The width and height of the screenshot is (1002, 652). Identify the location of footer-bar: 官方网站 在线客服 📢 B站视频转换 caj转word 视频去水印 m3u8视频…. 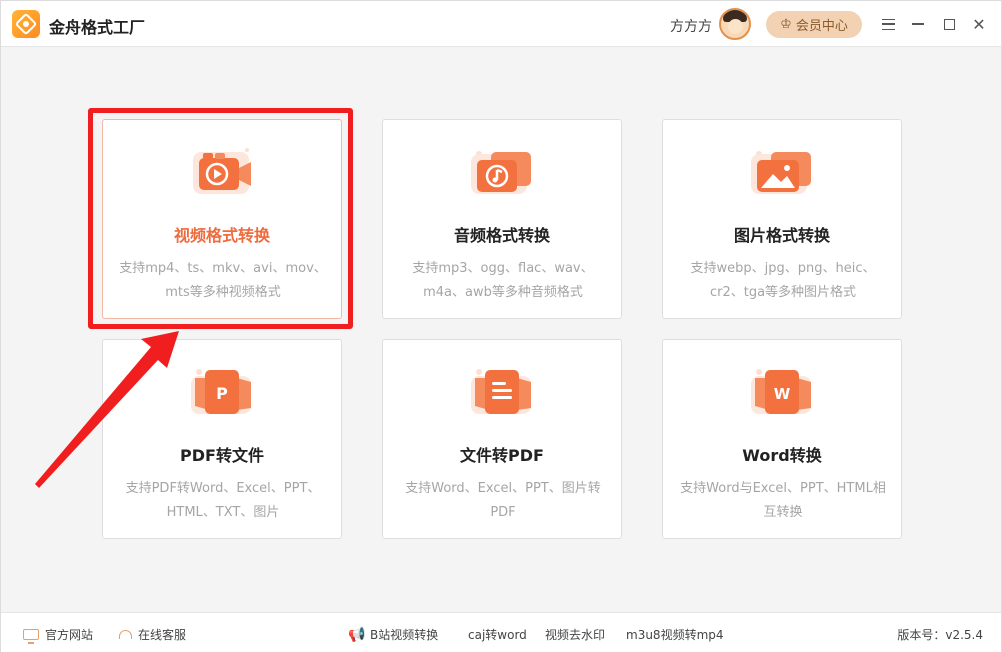
(501, 632).